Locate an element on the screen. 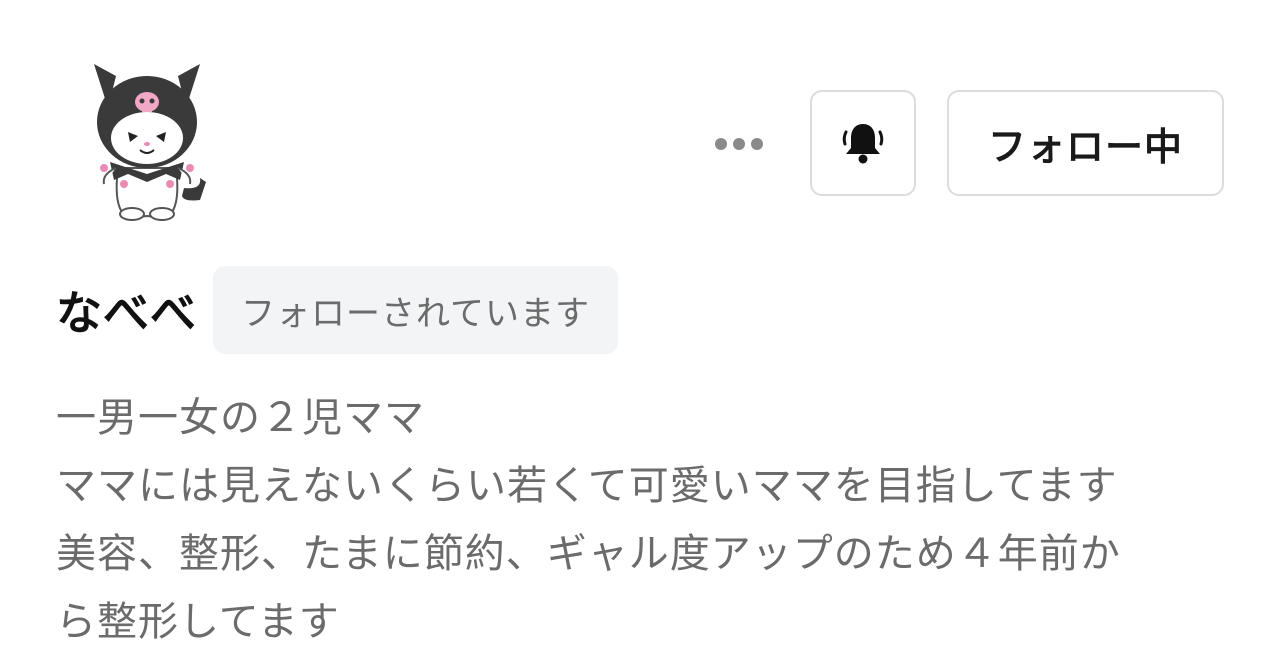 Image resolution: width=1280 pixels, height=671 pixels. notification-bell-button is located at coordinates (863, 143).